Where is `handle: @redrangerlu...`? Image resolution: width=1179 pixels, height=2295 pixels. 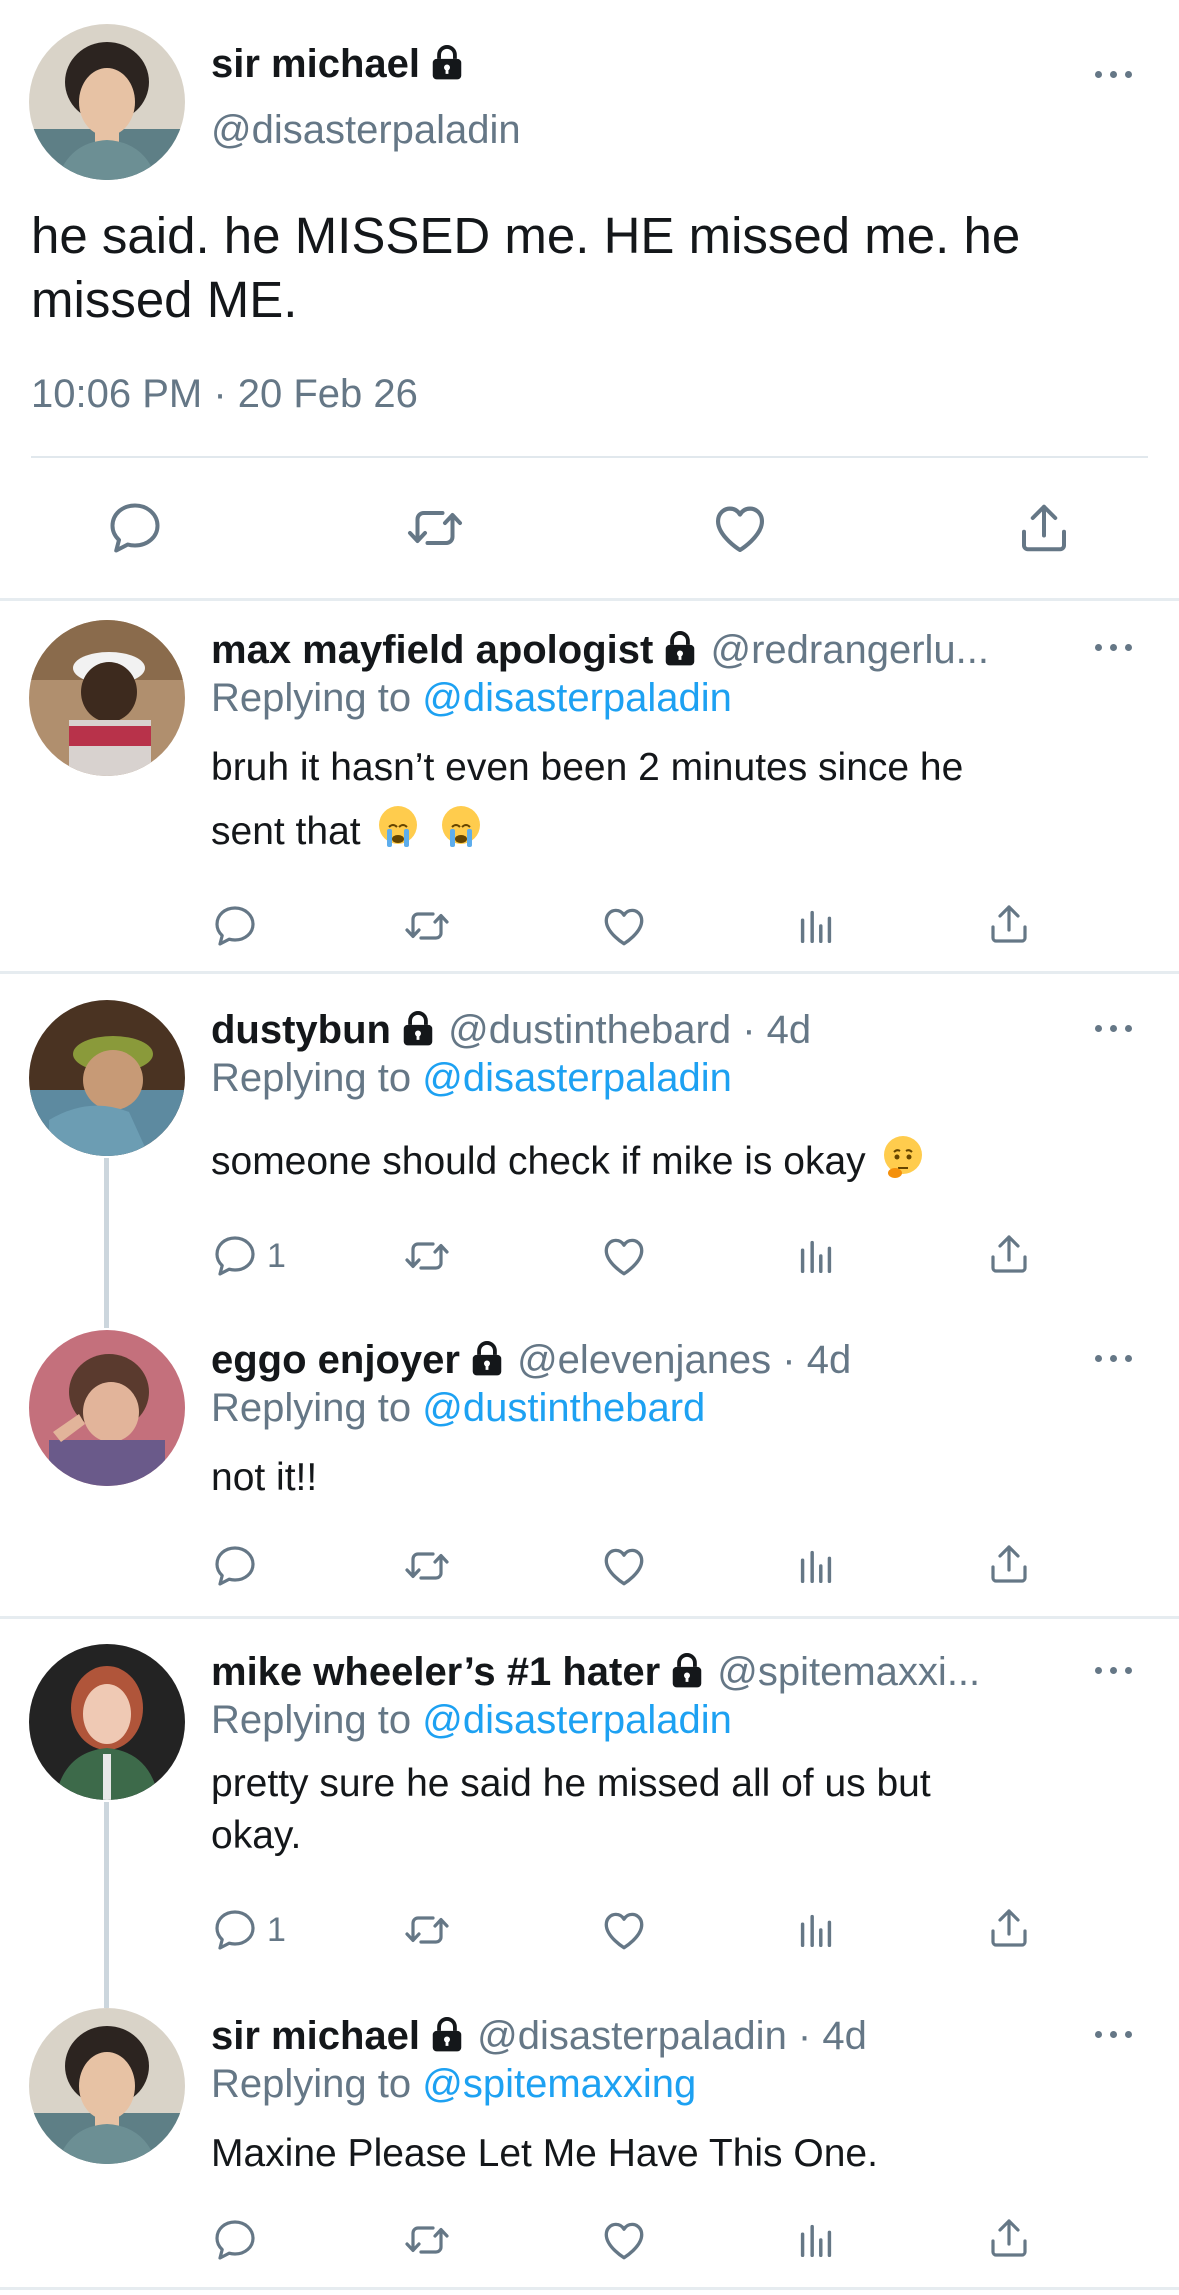
handle: @redrangerlu... is located at coordinates (849, 650).